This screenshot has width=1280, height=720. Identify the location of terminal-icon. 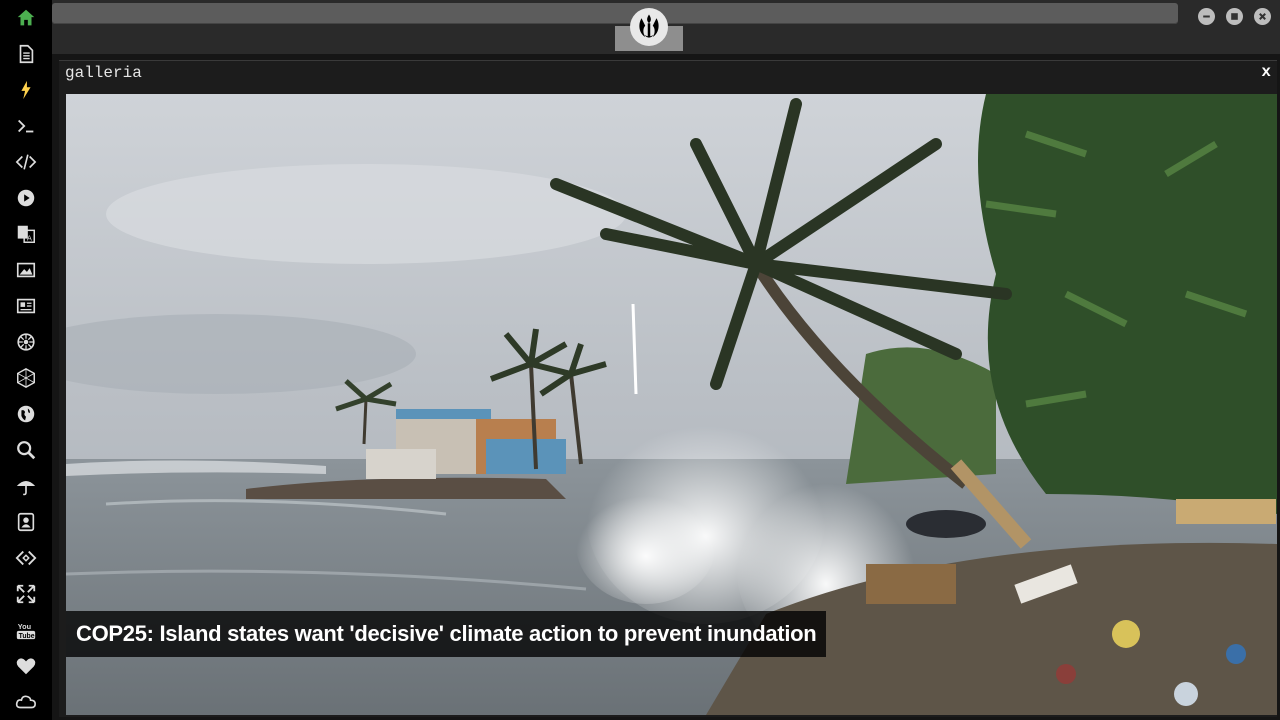
(26, 126).